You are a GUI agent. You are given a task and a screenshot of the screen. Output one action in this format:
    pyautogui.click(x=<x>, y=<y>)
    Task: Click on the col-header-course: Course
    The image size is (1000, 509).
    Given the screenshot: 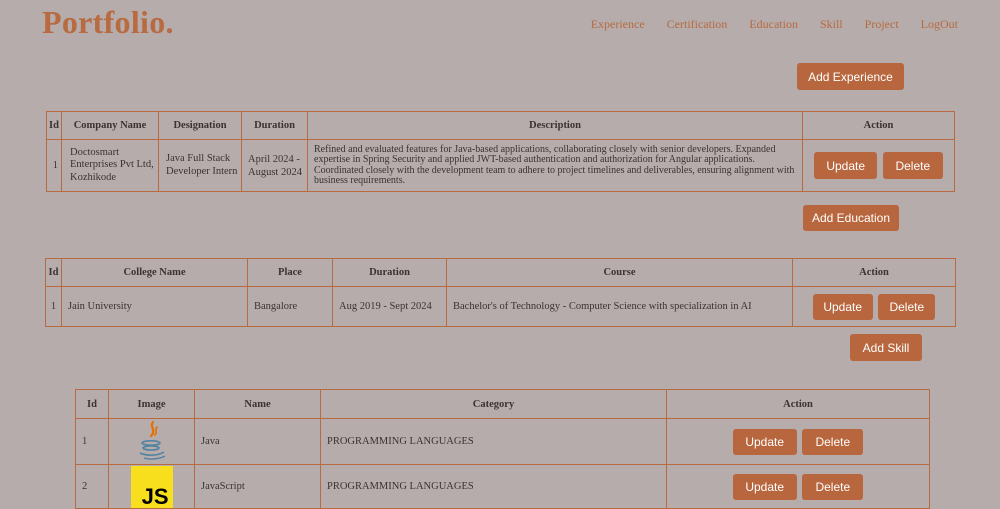 What is the action you would take?
    pyautogui.click(x=619, y=272)
    